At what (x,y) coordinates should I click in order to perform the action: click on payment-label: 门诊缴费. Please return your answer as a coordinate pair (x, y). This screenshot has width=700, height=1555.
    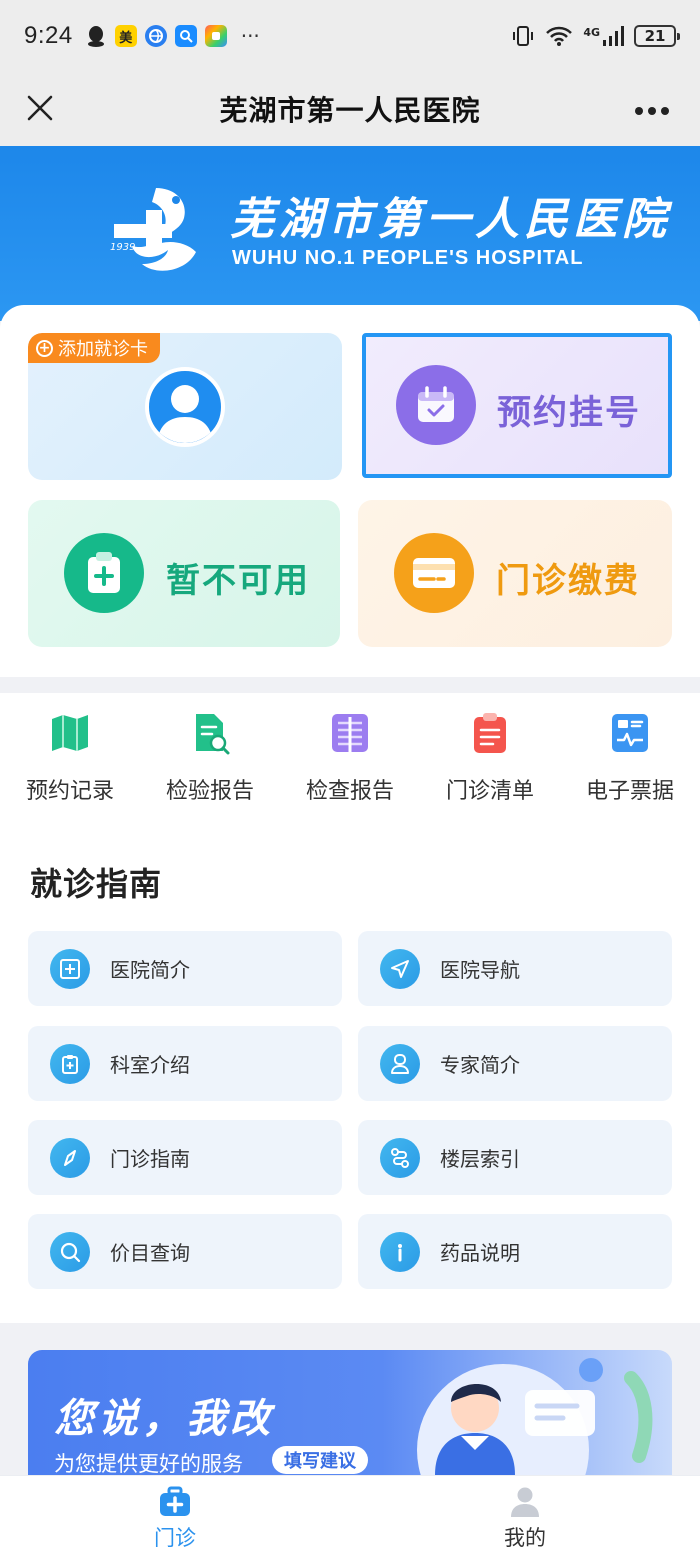
    Looking at the image, I should click on (568, 581).